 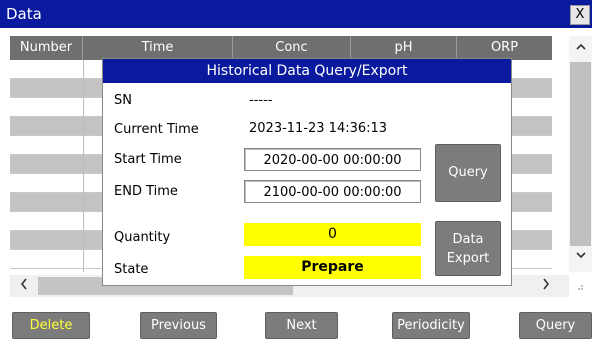 I want to click on current-time-value: 2023-11-23 14:36:13, so click(x=318, y=128).